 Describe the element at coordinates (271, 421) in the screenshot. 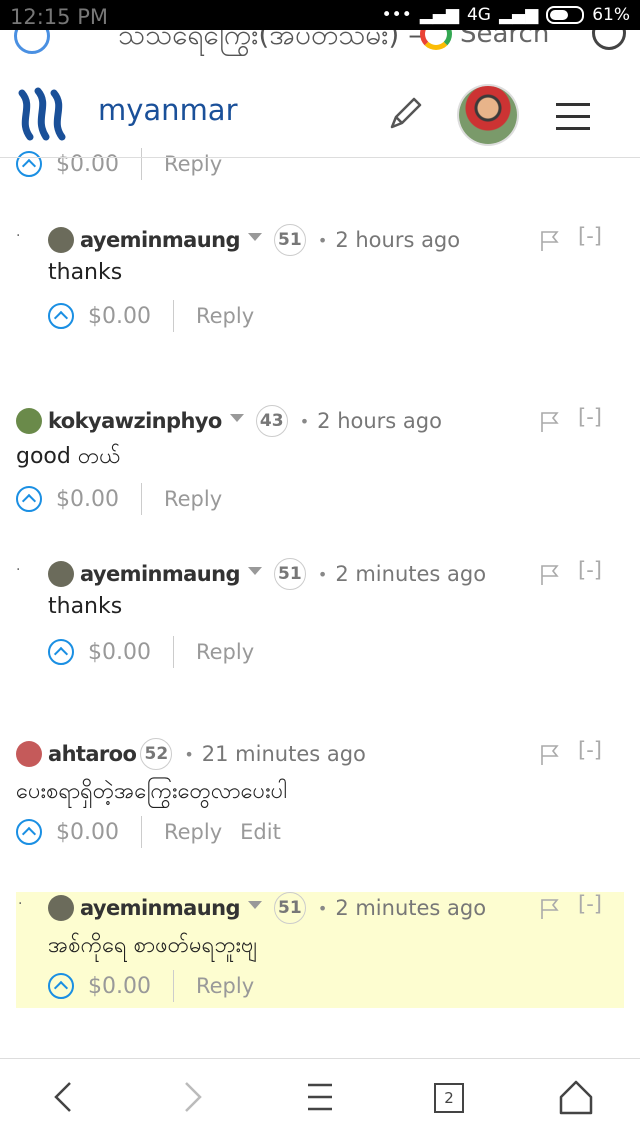

I see `reputation-badge: 43` at that location.